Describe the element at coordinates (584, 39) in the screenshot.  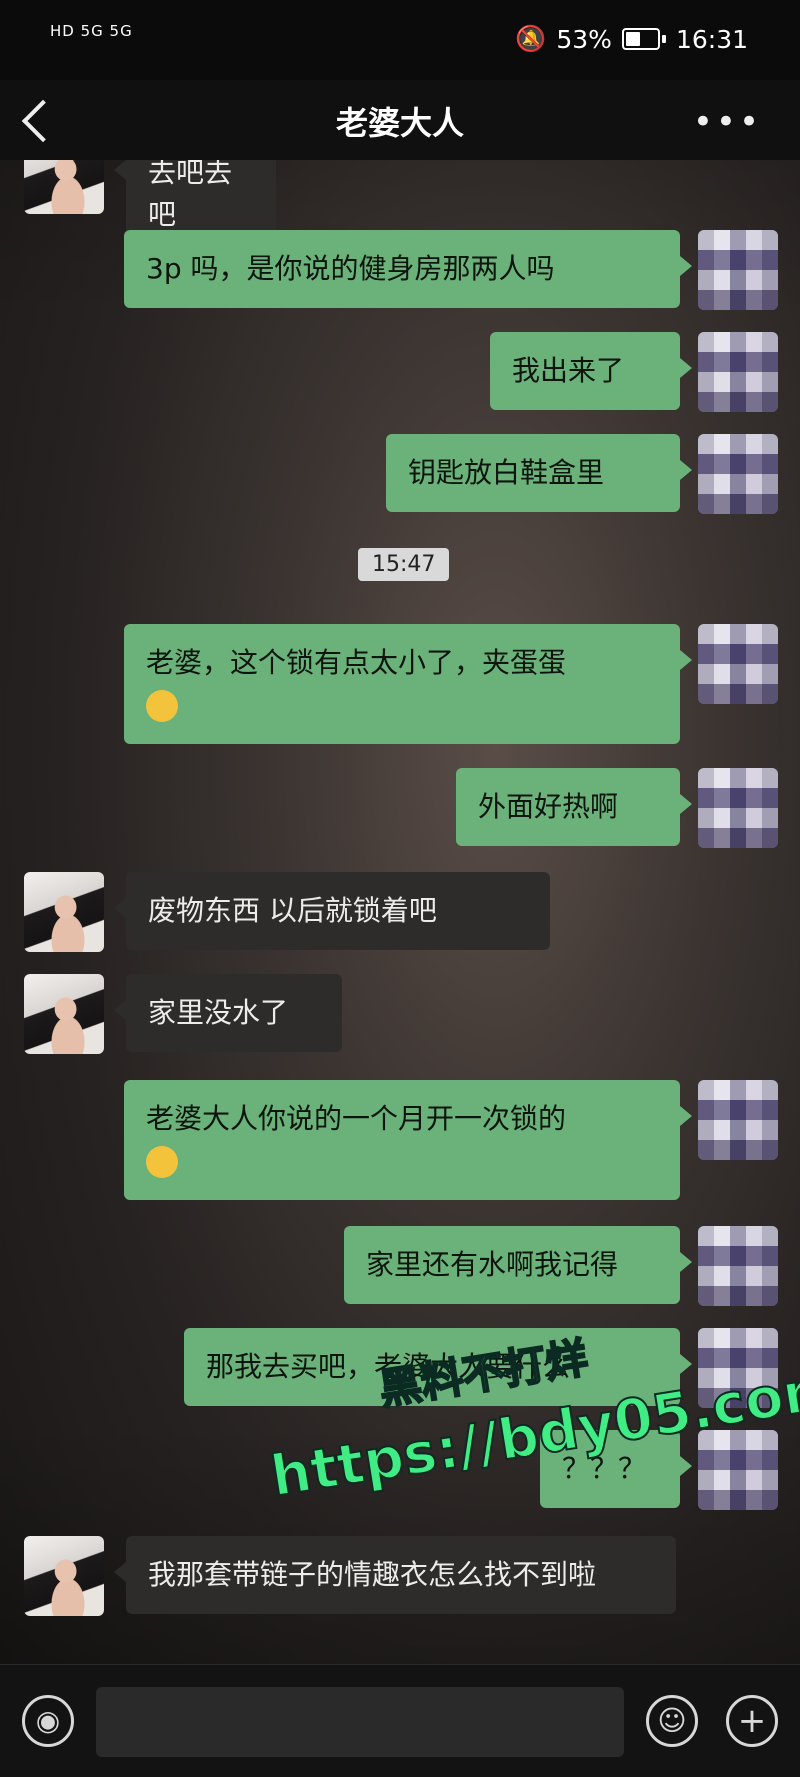
I see `battery-percent: 53%` at that location.